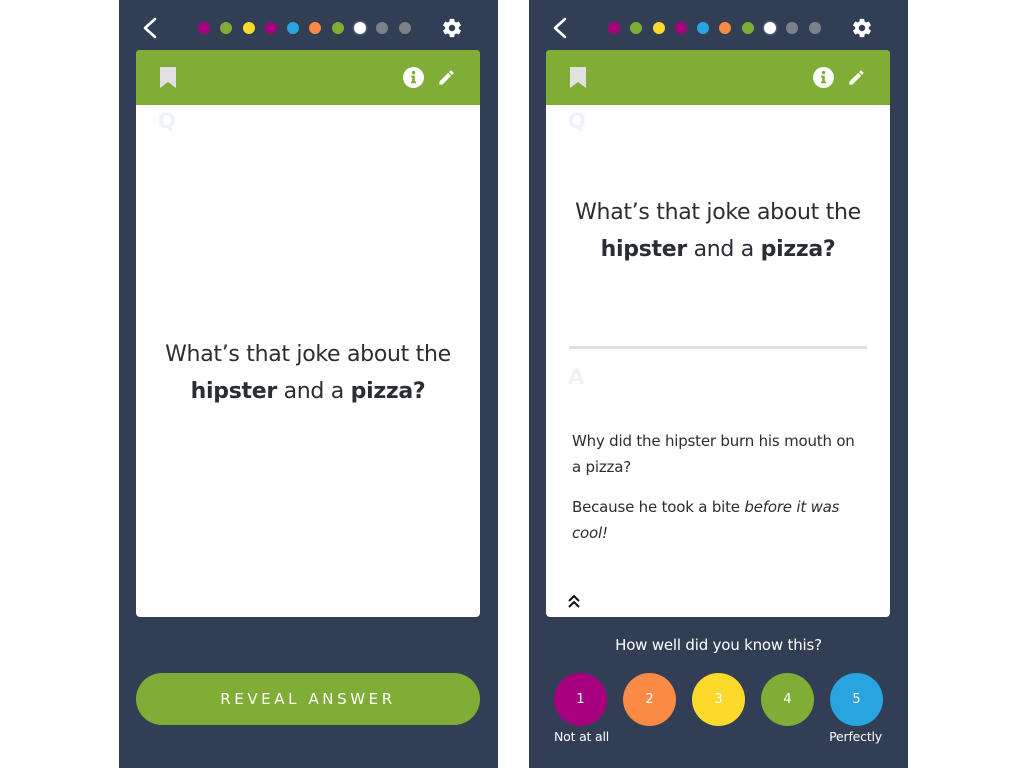 This screenshot has width=1024, height=768. Describe the element at coordinates (855, 736) in the screenshot. I see `rating-high-label: Perfectly` at that location.